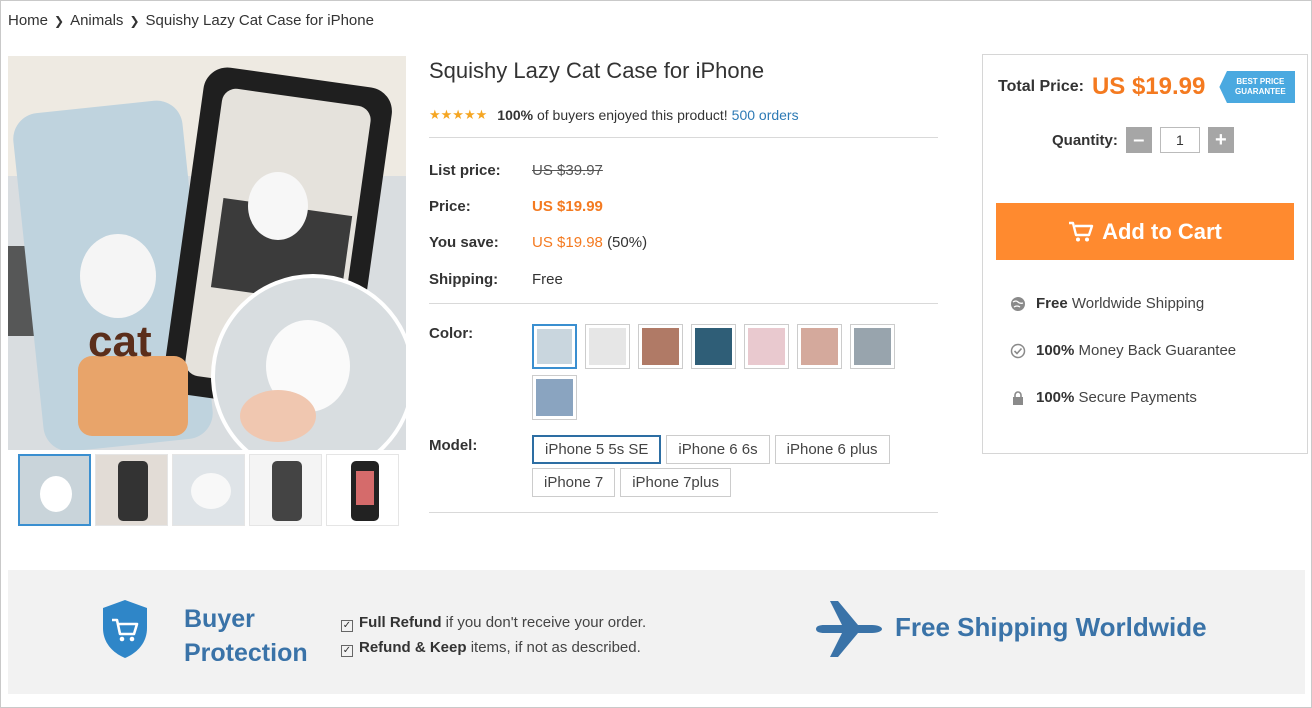  I want to click on thumbnail-strip, so click(208, 490).